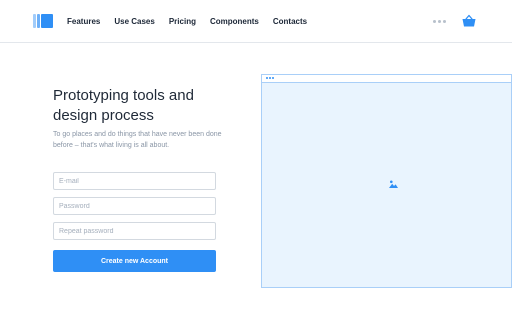 The width and height of the screenshot is (512, 320). What do you see at coordinates (134, 206) in the screenshot?
I see `password-field` at bounding box center [134, 206].